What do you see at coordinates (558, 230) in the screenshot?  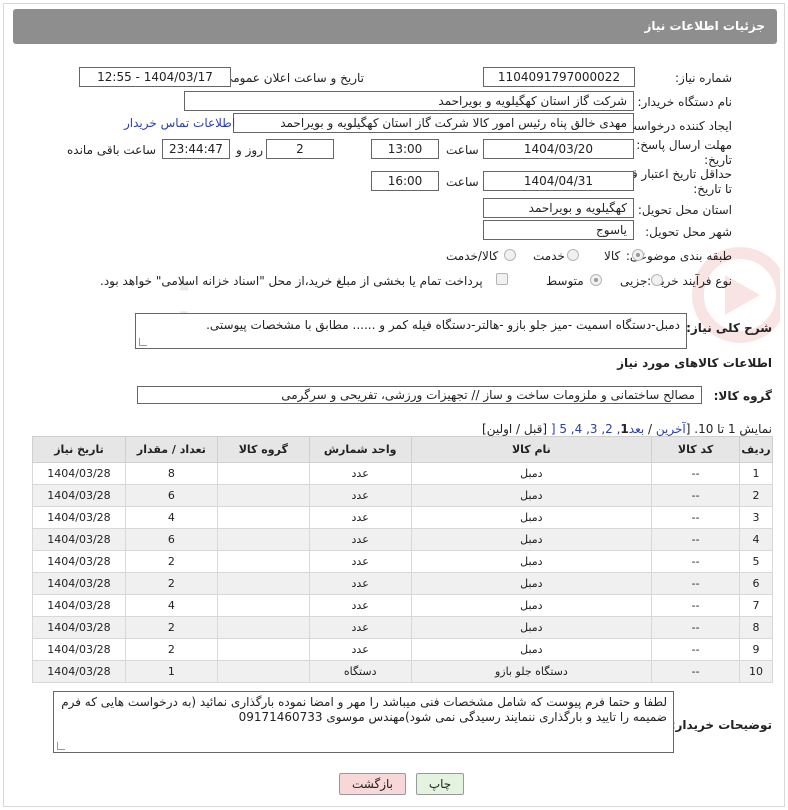 I see `city-field: یاسوج` at bounding box center [558, 230].